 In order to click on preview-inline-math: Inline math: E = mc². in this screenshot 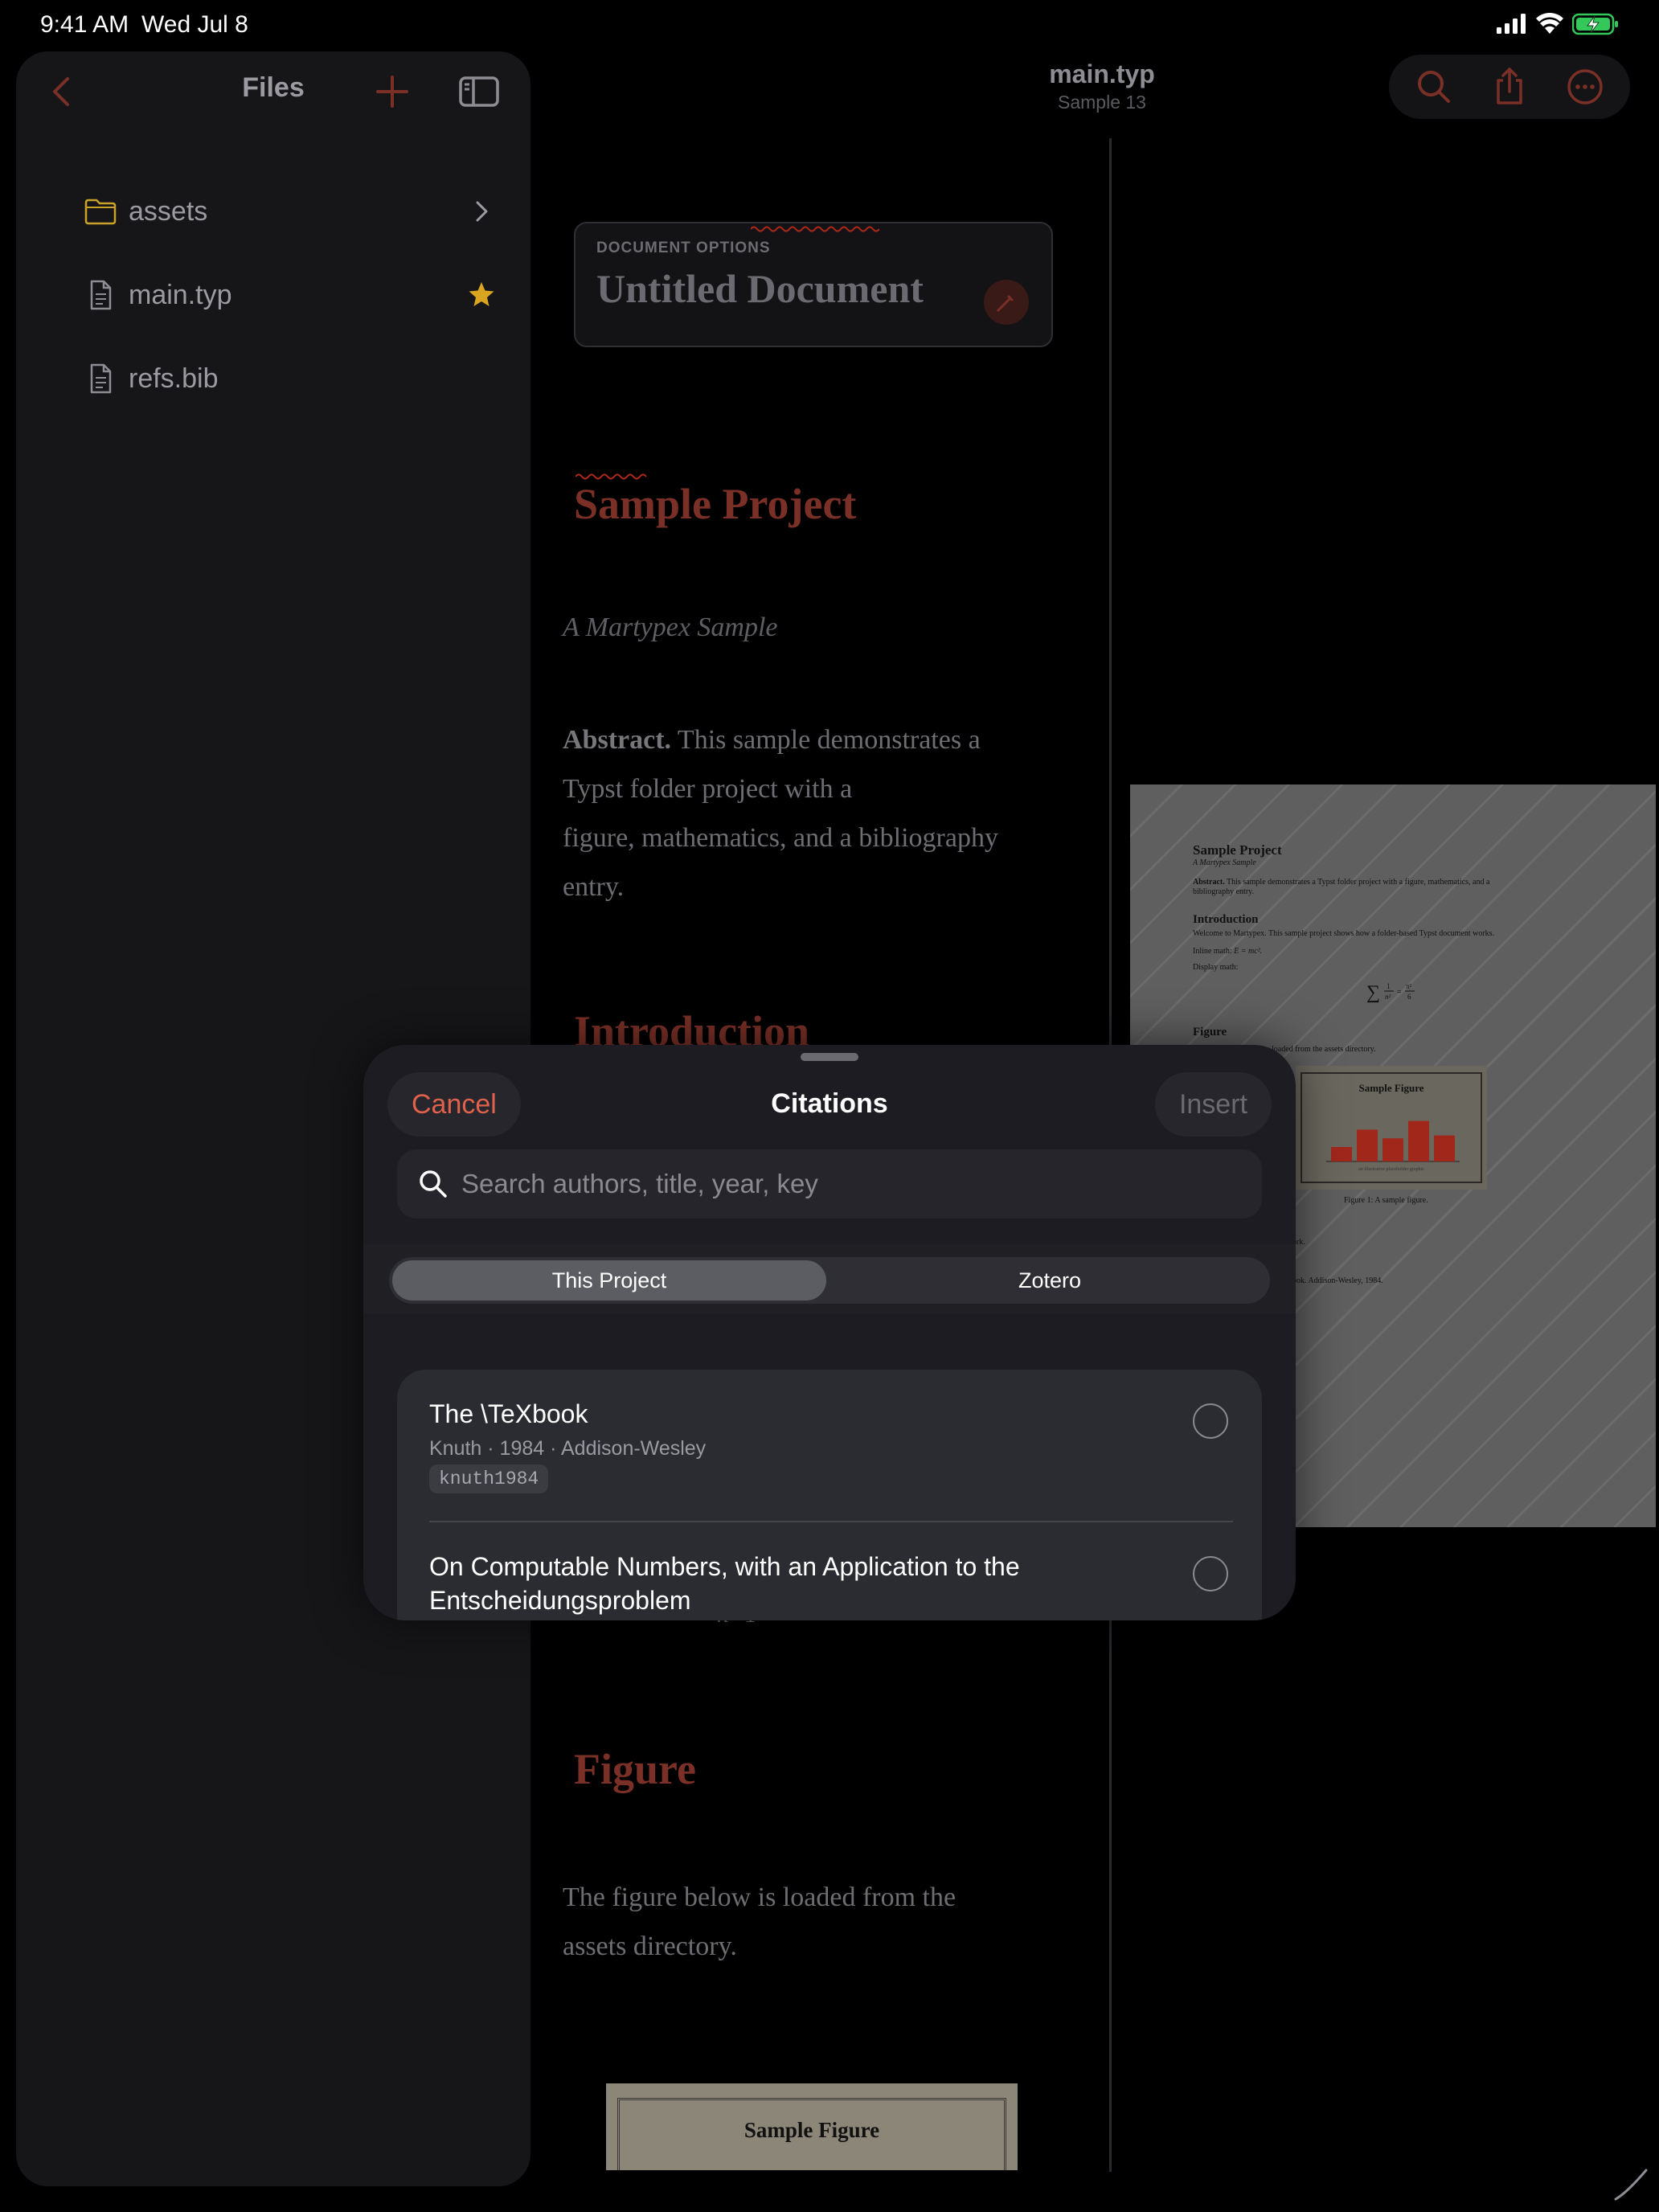, I will do `click(1227, 951)`.